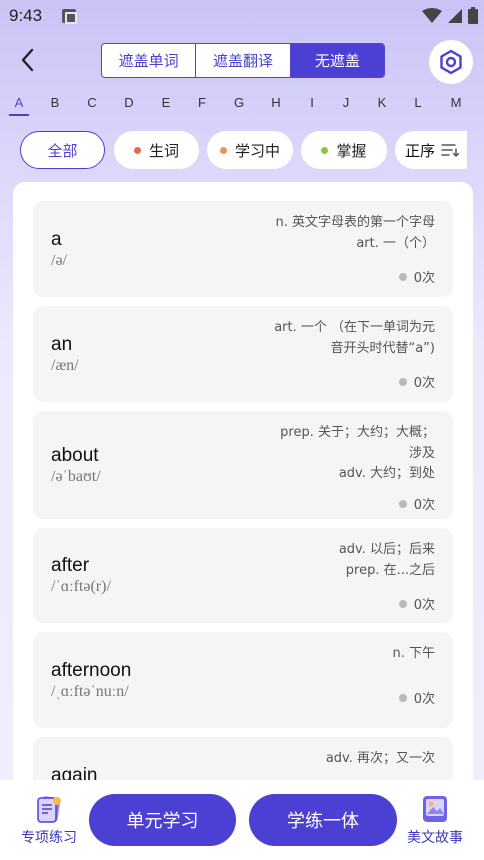 The image size is (484, 860). What do you see at coordinates (166, 102) in the screenshot?
I see `letter-e: E` at bounding box center [166, 102].